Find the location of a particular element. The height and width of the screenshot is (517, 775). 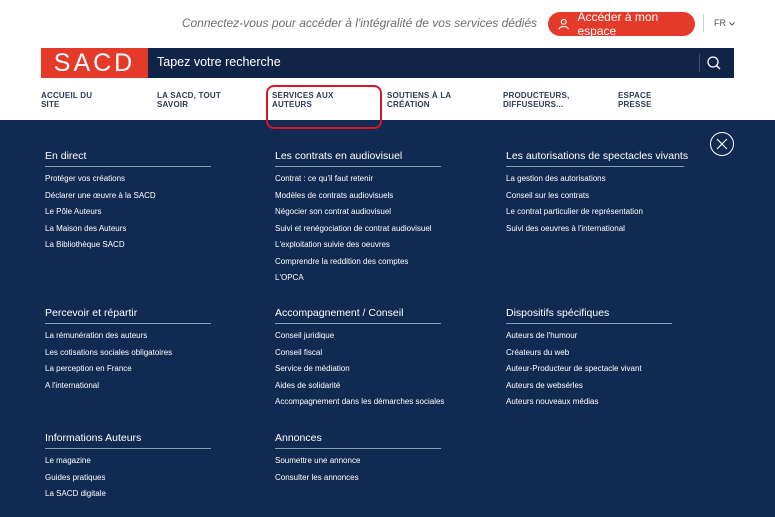

close-button is located at coordinates (722, 144).